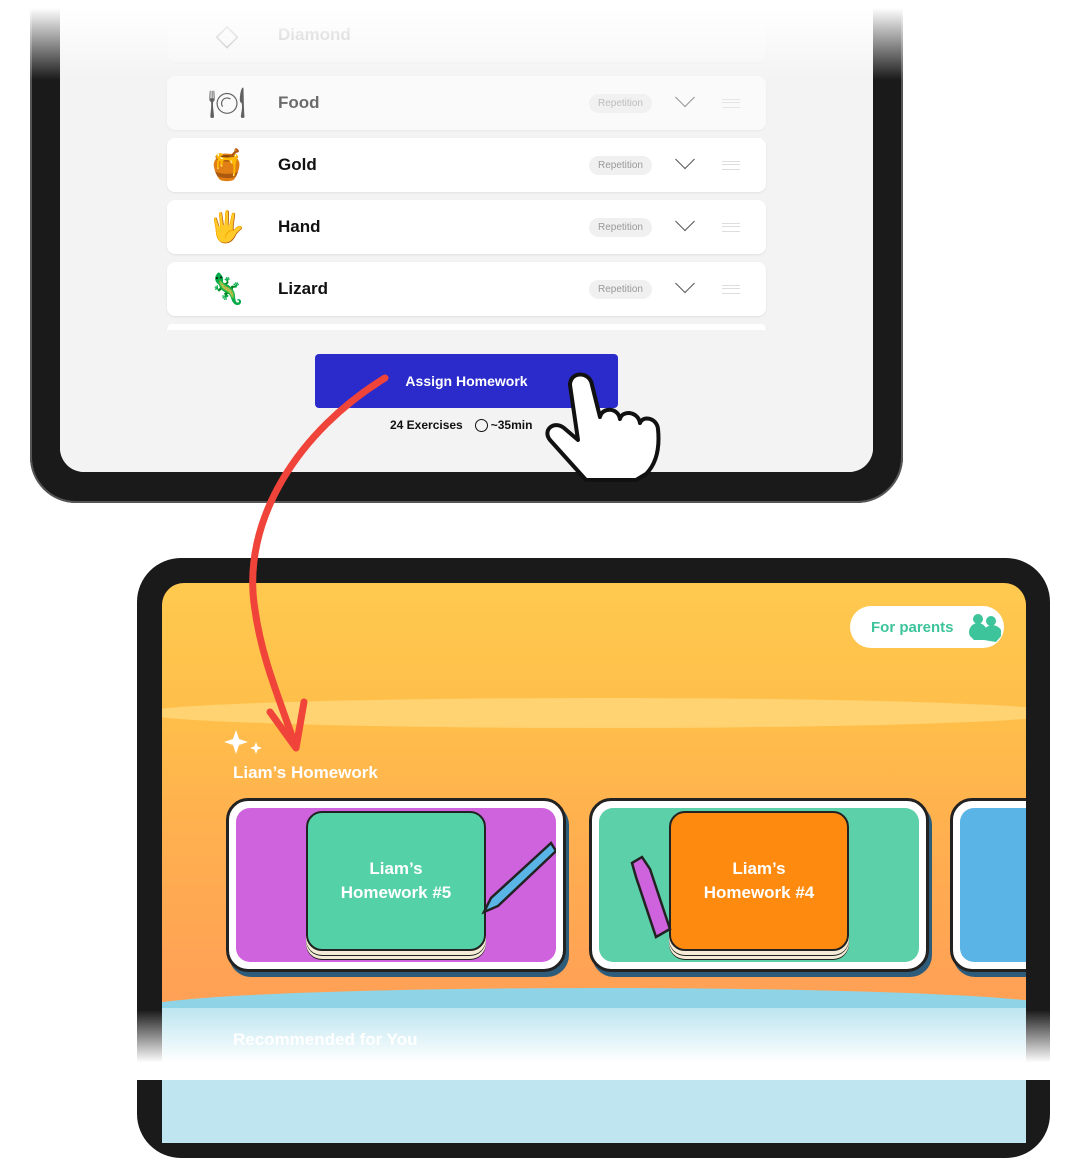  What do you see at coordinates (603, 427) in the screenshot?
I see `hand-cursor-icon` at bounding box center [603, 427].